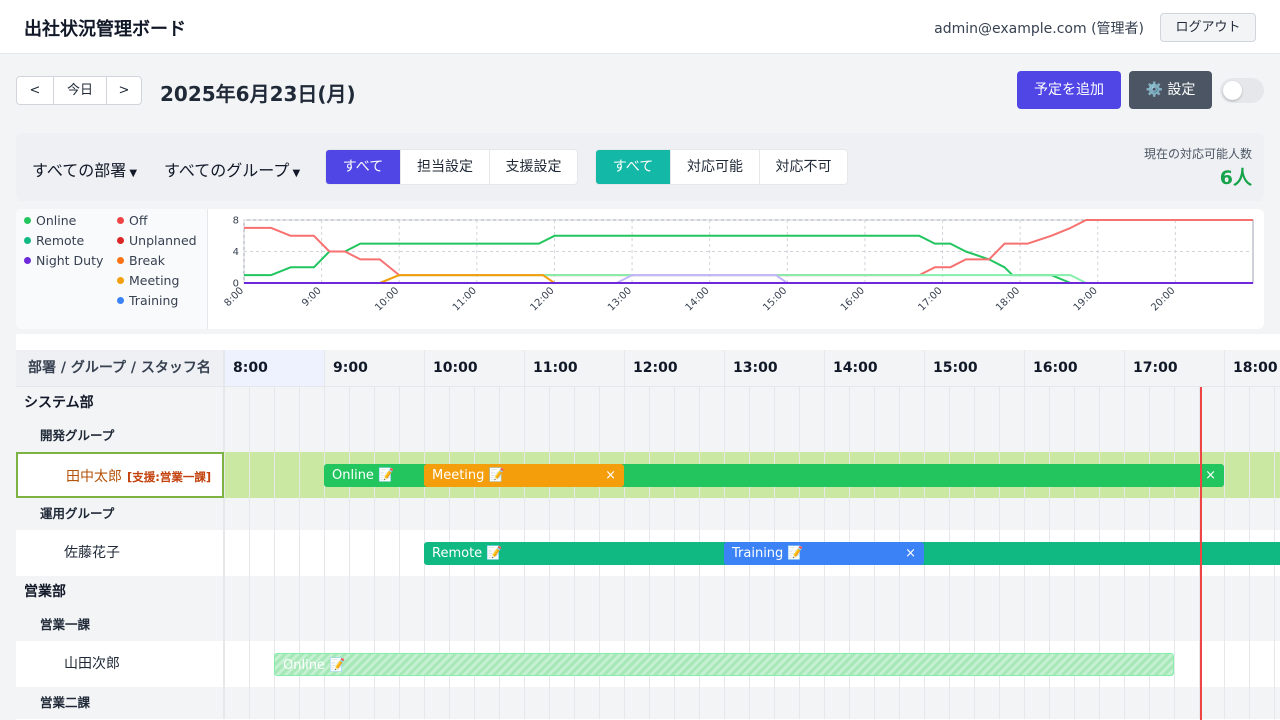 The width and height of the screenshot is (1280, 720). I want to click on timeline-hour-header: 9:00, so click(374, 368).